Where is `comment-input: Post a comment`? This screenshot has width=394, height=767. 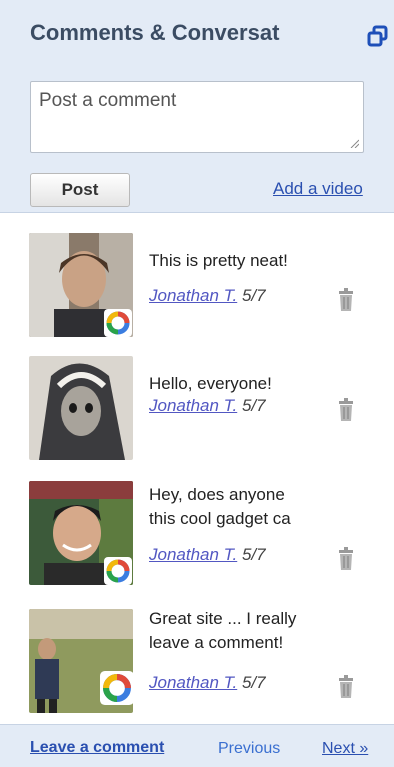
comment-input: Post a comment is located at coordinates (197, 117).